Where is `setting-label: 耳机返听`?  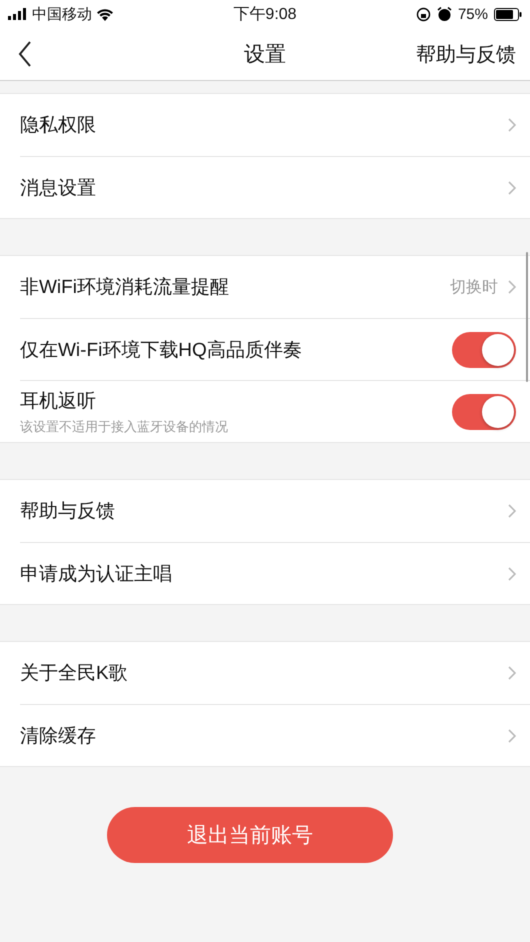
setting-label: 耳机返听 is located at coordinates (58, 402).